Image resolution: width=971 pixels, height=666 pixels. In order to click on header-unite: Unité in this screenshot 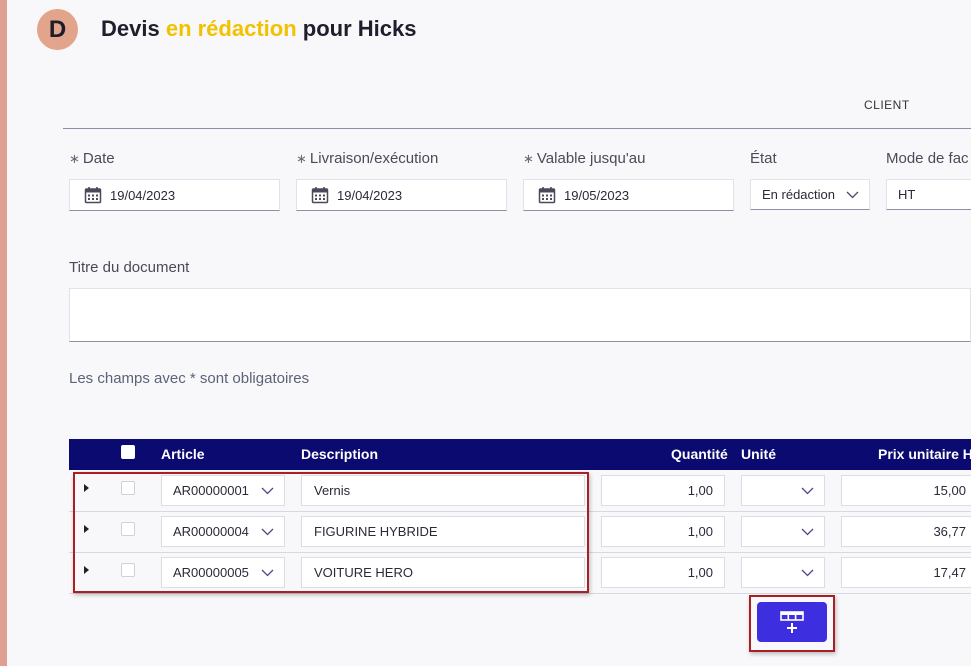, I will do `click(758, 454)`.